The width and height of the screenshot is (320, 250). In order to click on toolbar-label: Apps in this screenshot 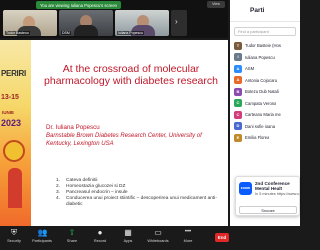, I will do `click(128, 241)`.